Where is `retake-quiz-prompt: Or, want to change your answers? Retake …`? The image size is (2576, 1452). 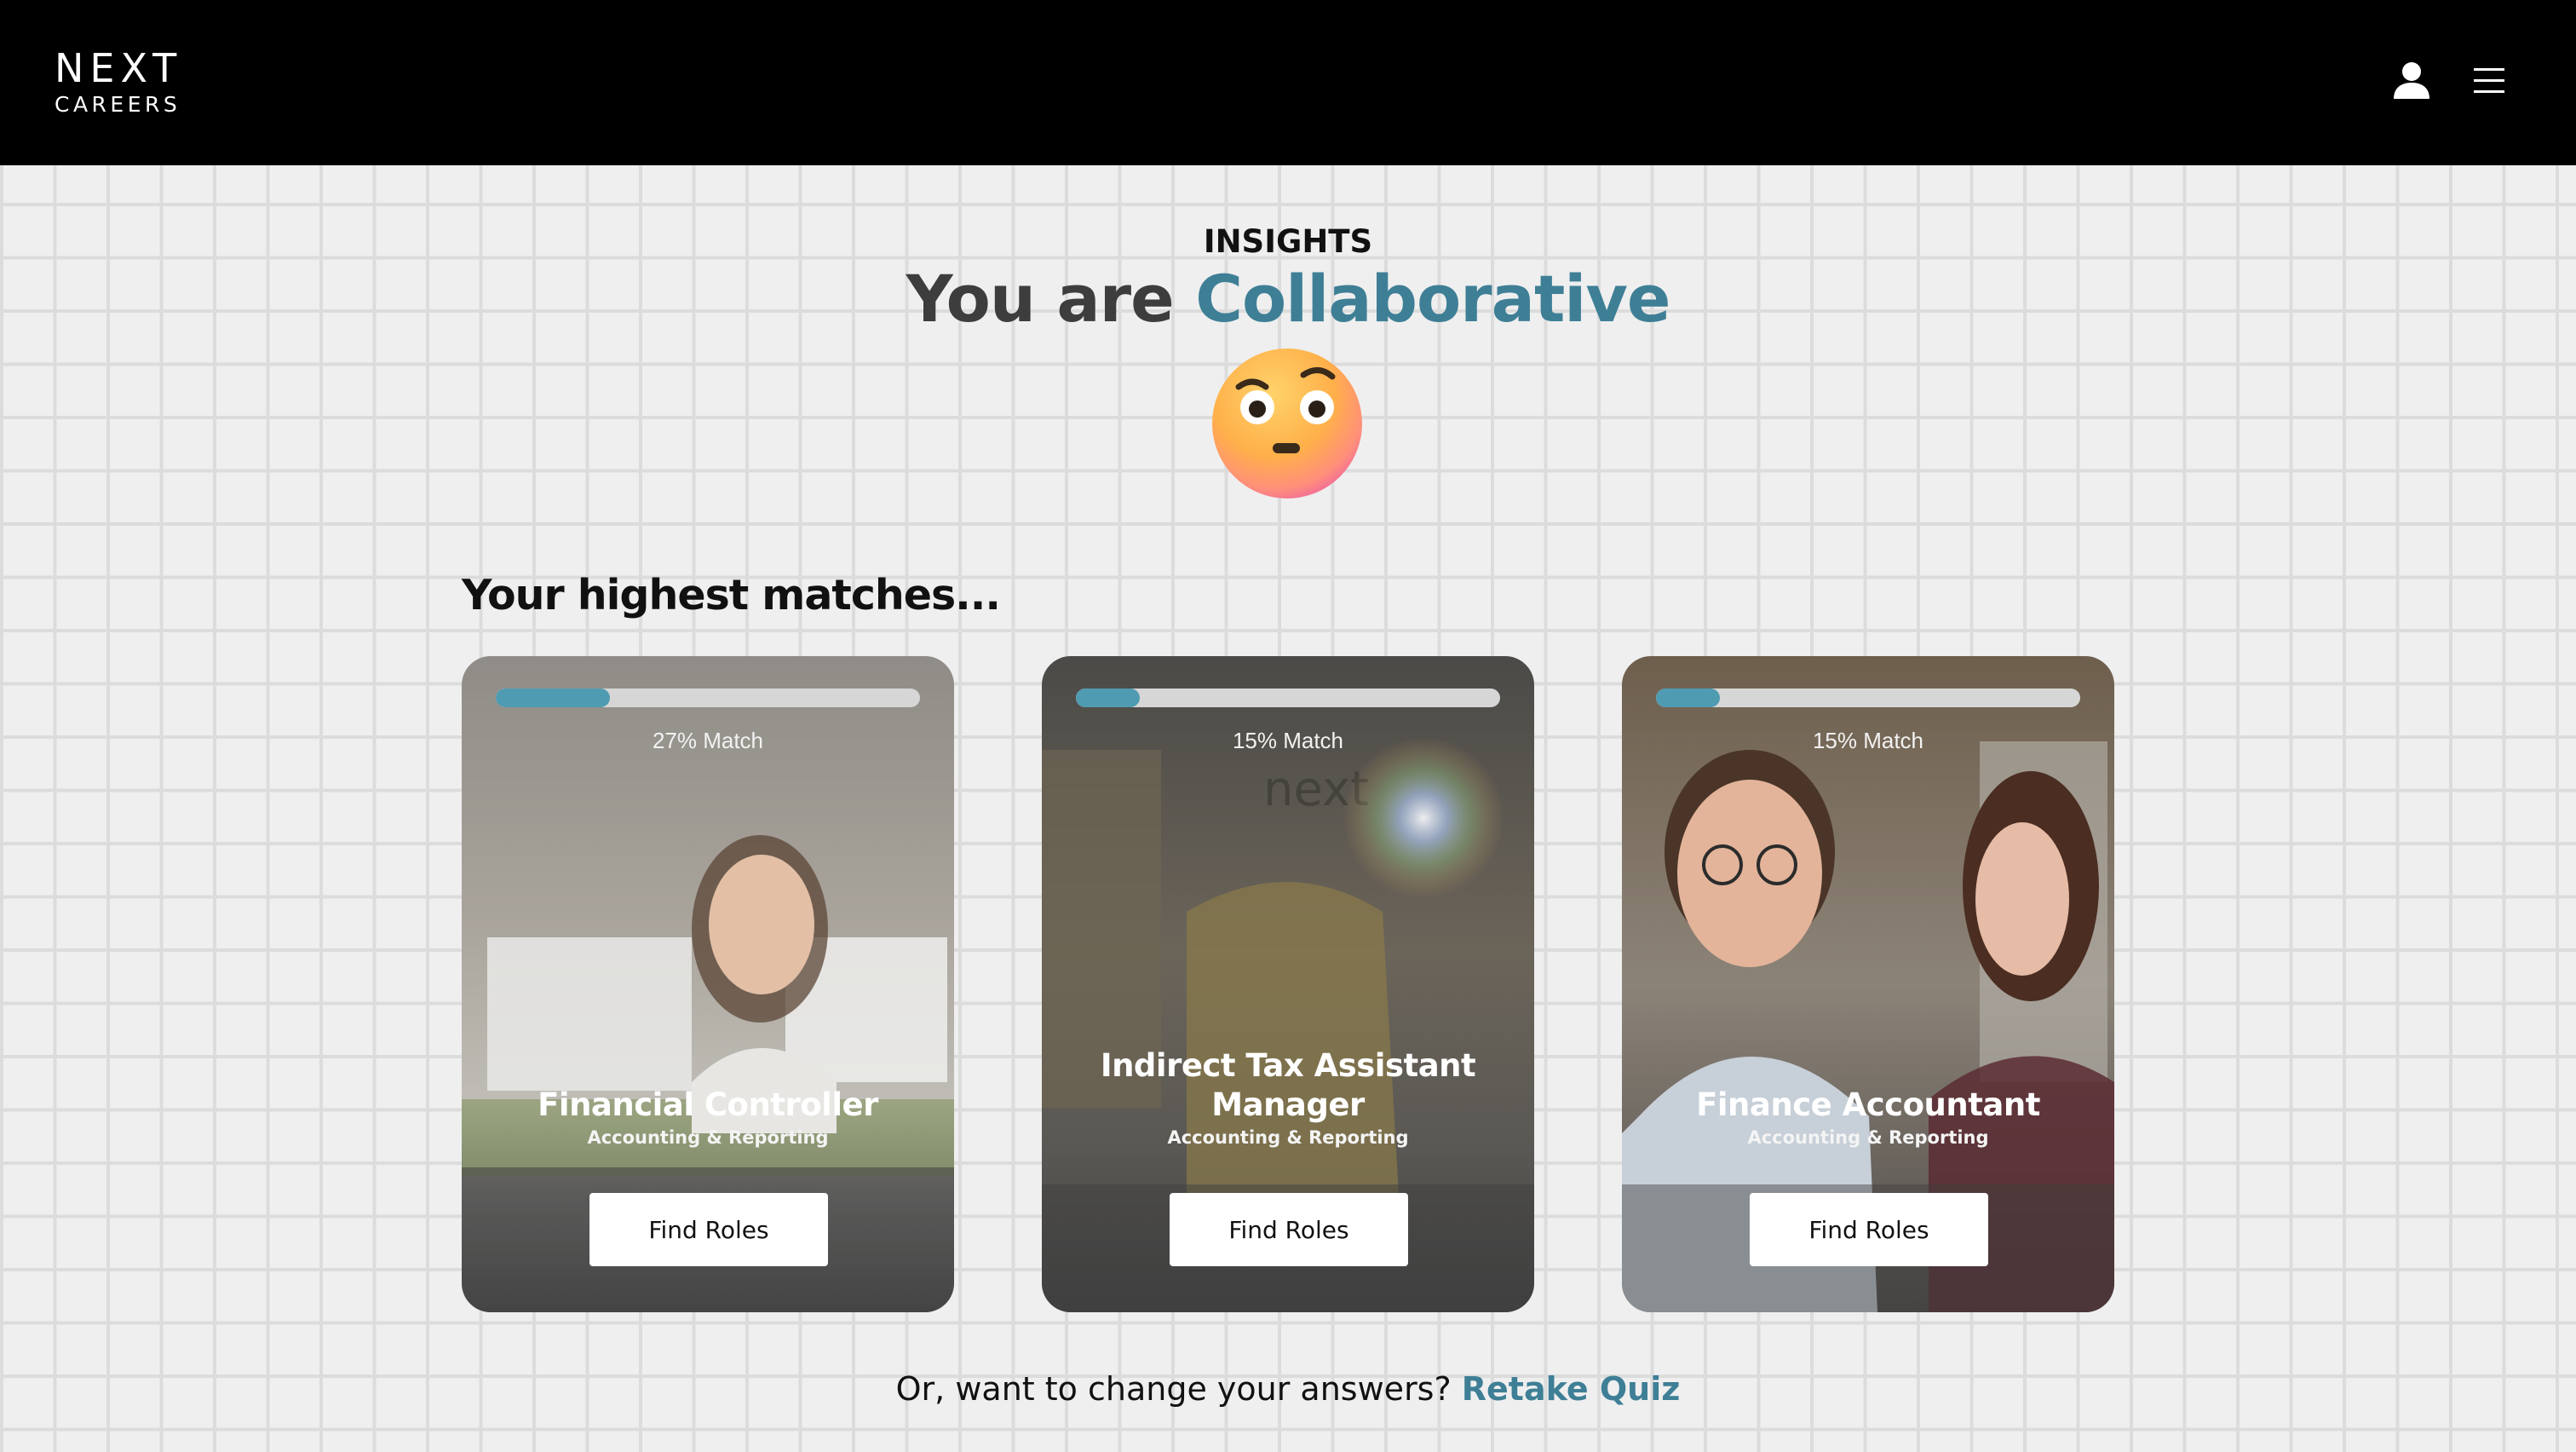
retake-quiz-prompt: Or, want to change your answers? Retake … is located at coordinates (1288, 1389).